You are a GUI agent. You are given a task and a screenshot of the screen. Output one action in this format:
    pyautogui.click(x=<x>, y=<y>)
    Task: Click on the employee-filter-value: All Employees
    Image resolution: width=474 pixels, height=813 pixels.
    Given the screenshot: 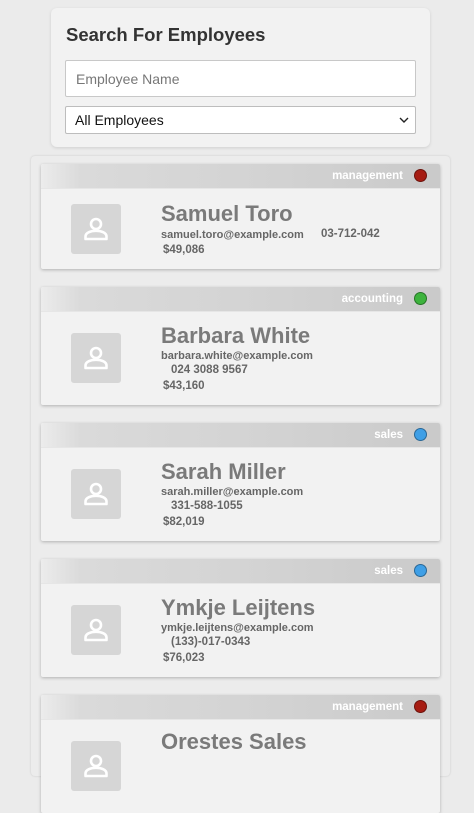 What is the action you would take?
    pyautogui.click(x=119, y=120)
    